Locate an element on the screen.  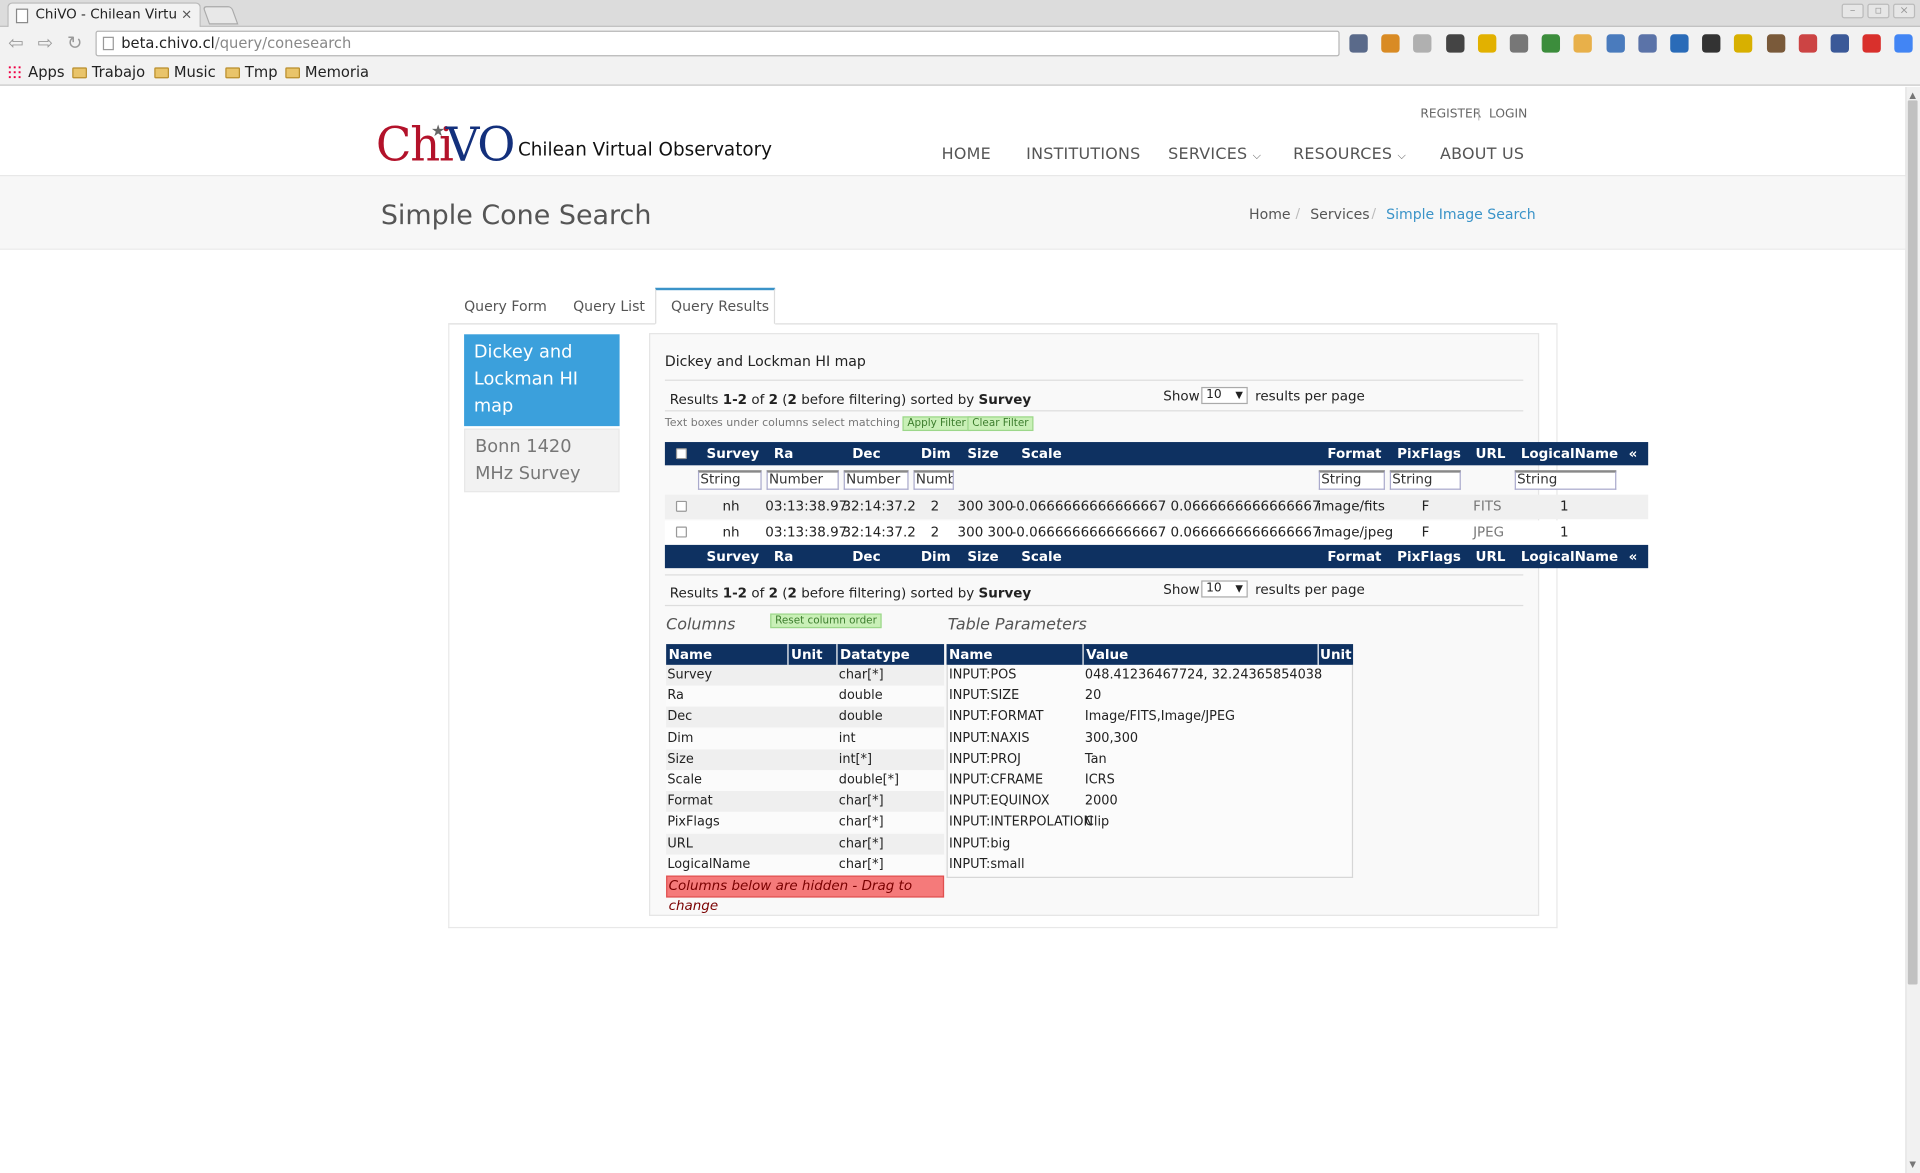
col-footer-scale: Scale is located at coordinates (1041, 556).